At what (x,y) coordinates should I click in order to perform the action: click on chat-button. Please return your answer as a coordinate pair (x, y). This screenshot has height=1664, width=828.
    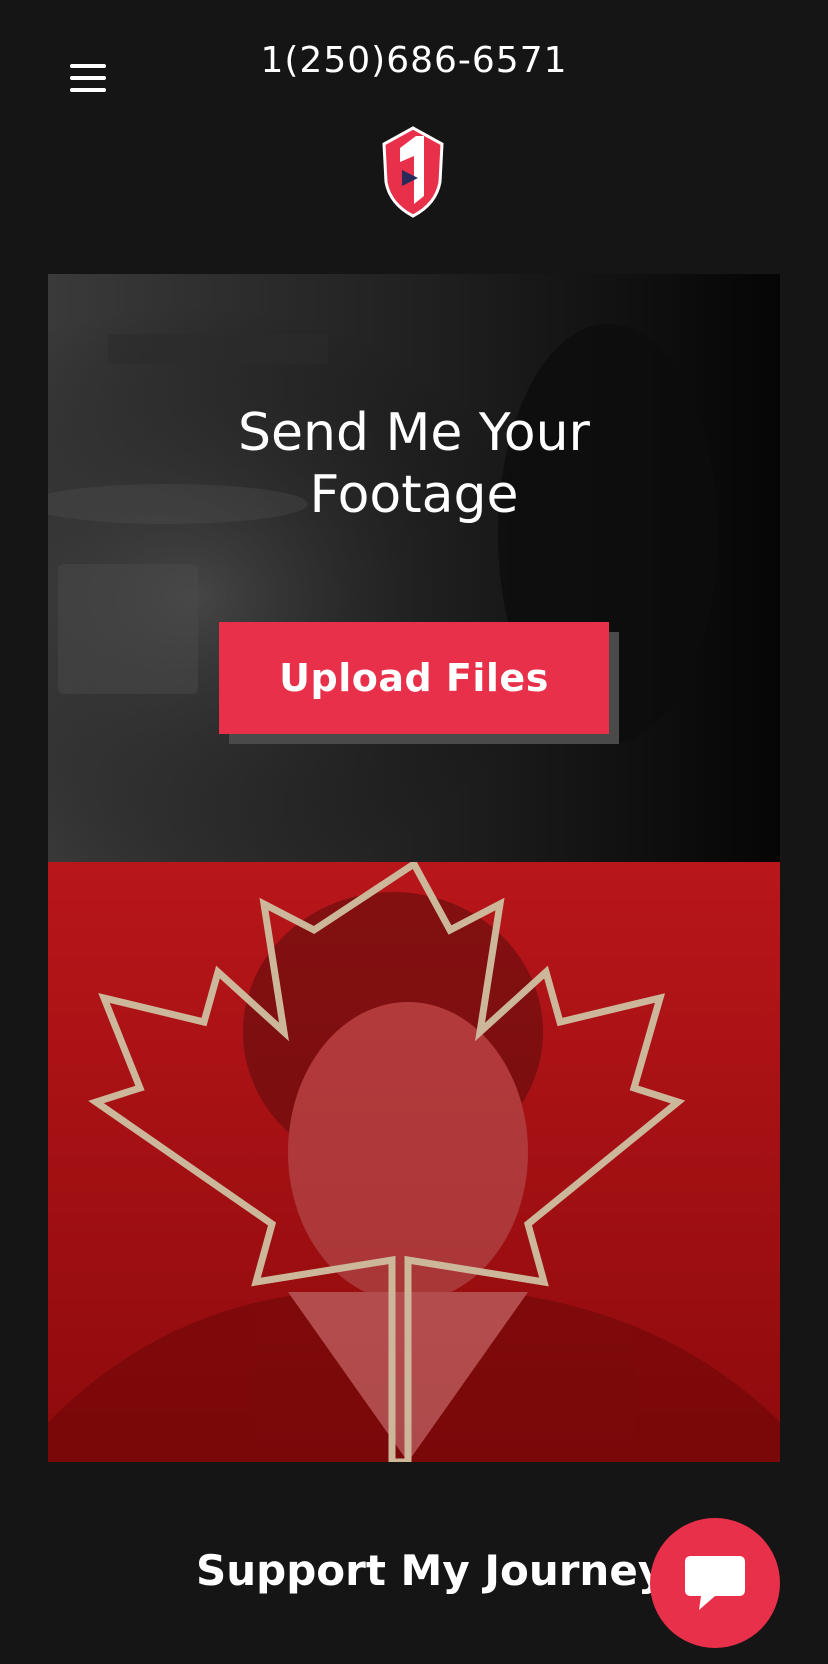
    Looking at the image, I should click on (715, 1583).